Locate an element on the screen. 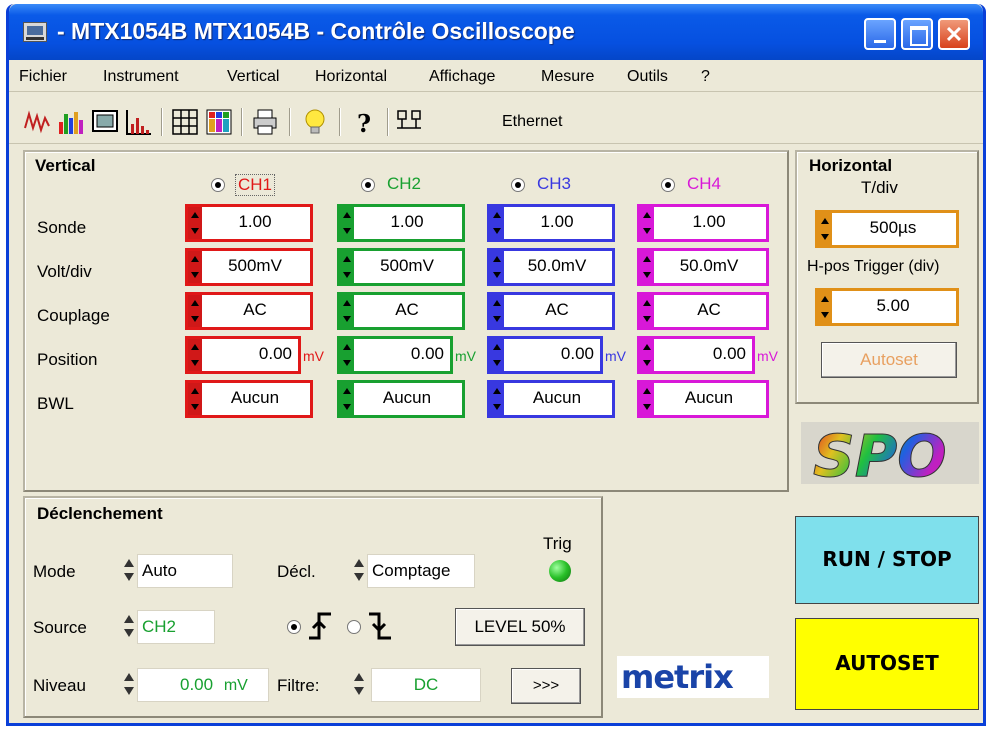 Image resolution: width=990 pixels, height=731 pixels. spo-logo-text: SPO is located at coordinates (880, 453).